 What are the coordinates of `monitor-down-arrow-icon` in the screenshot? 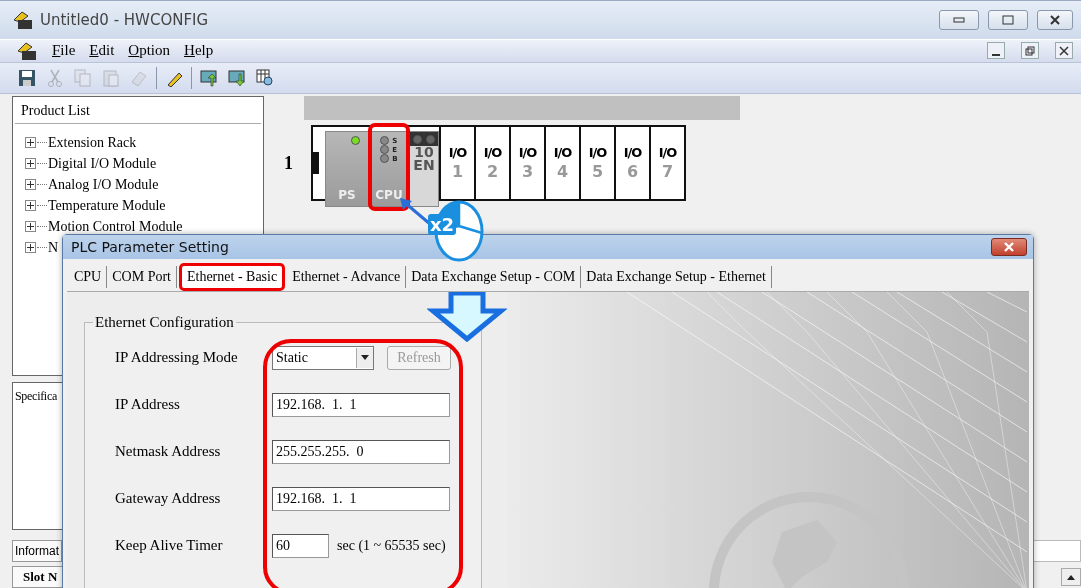 It's located at (237, 78).